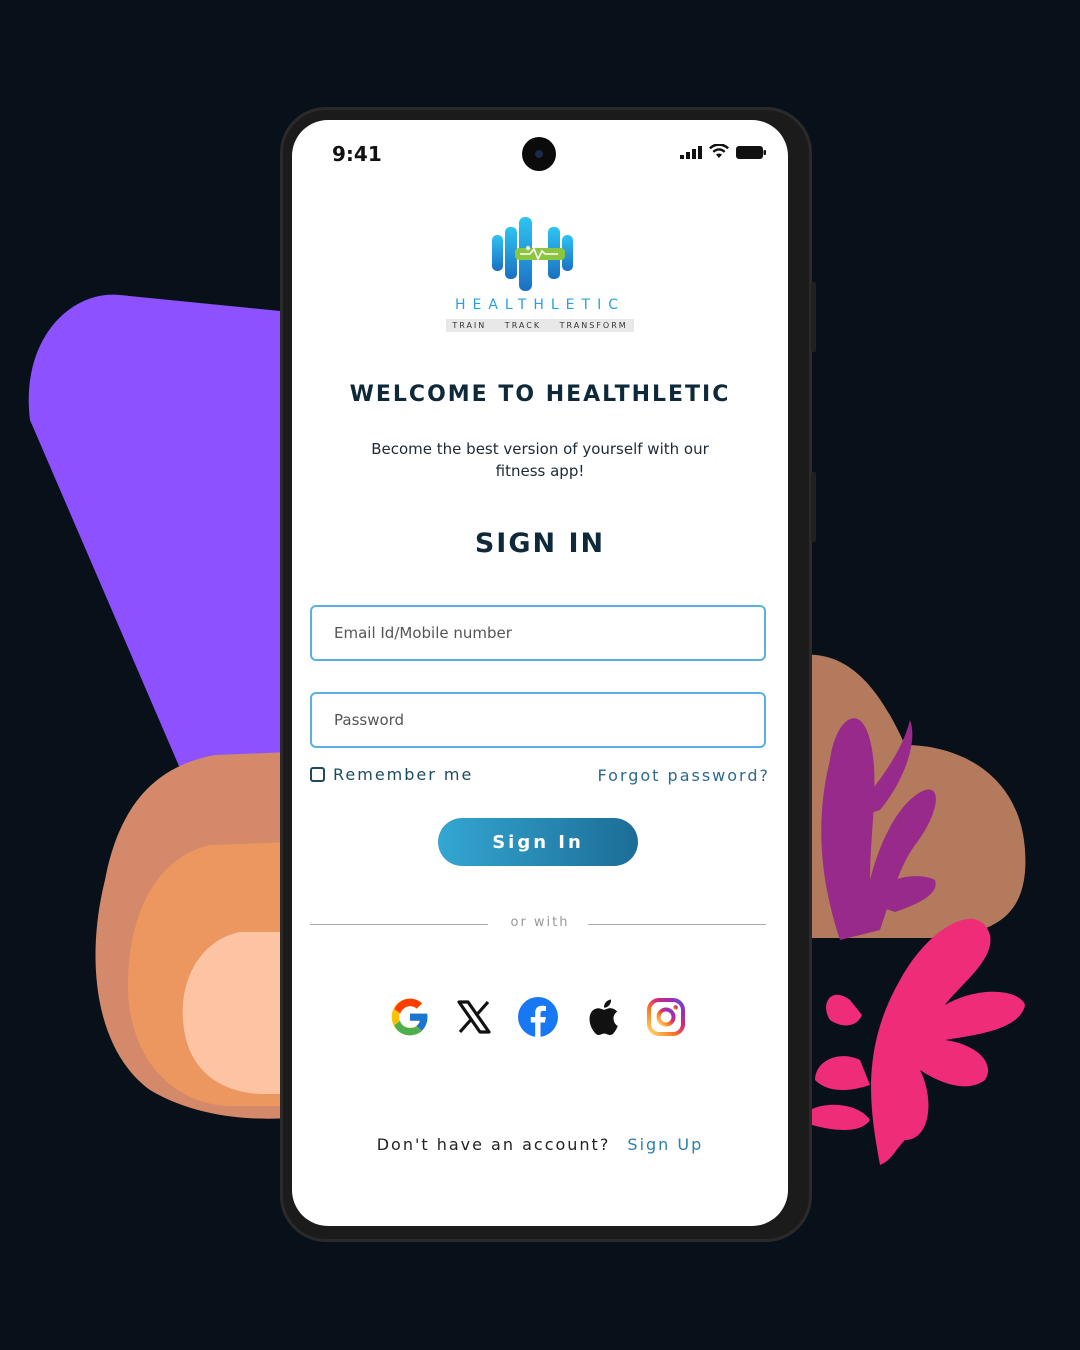 The width and height of the screenshot is (1080, 1350). I want to click on apple-login-button, so click(602, 1017).